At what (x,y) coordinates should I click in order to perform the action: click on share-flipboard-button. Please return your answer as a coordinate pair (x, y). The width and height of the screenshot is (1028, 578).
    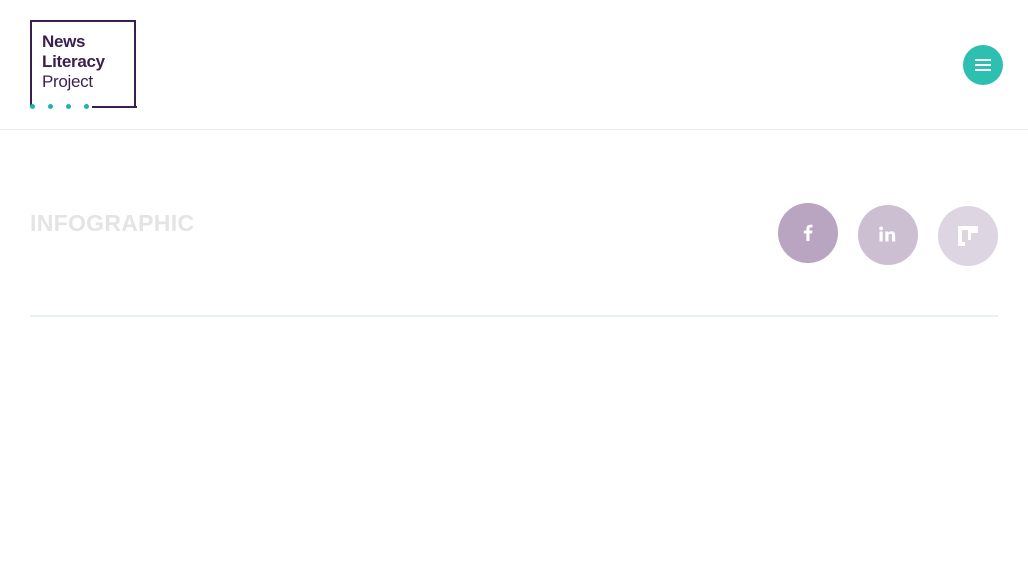
    Looking at the image, I should click on (968, 236).